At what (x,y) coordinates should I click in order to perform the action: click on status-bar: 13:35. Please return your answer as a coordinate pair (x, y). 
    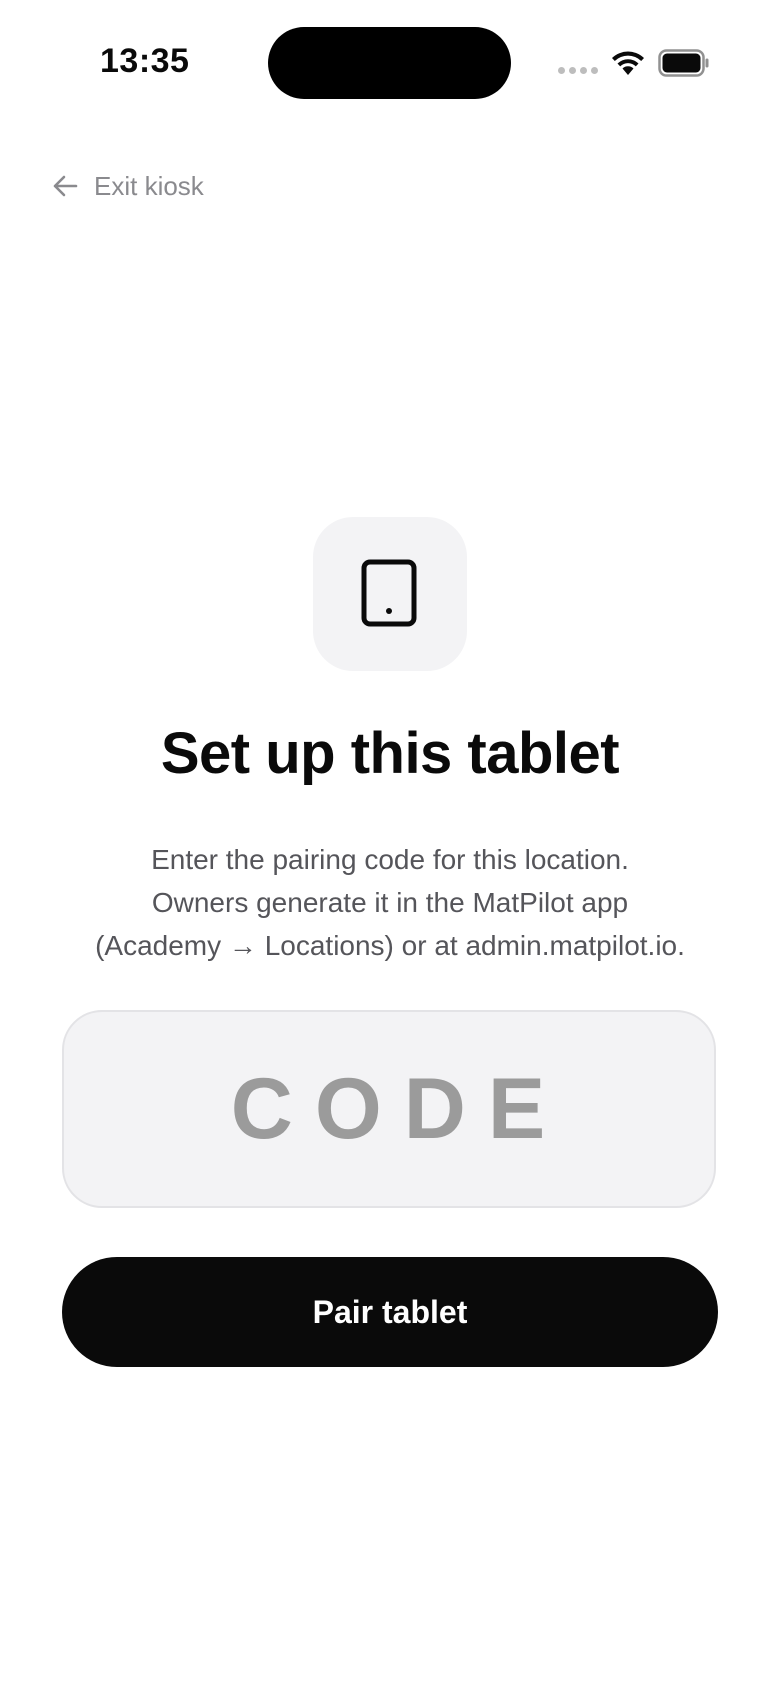
    Looking at the image, I should click on (390, 65).